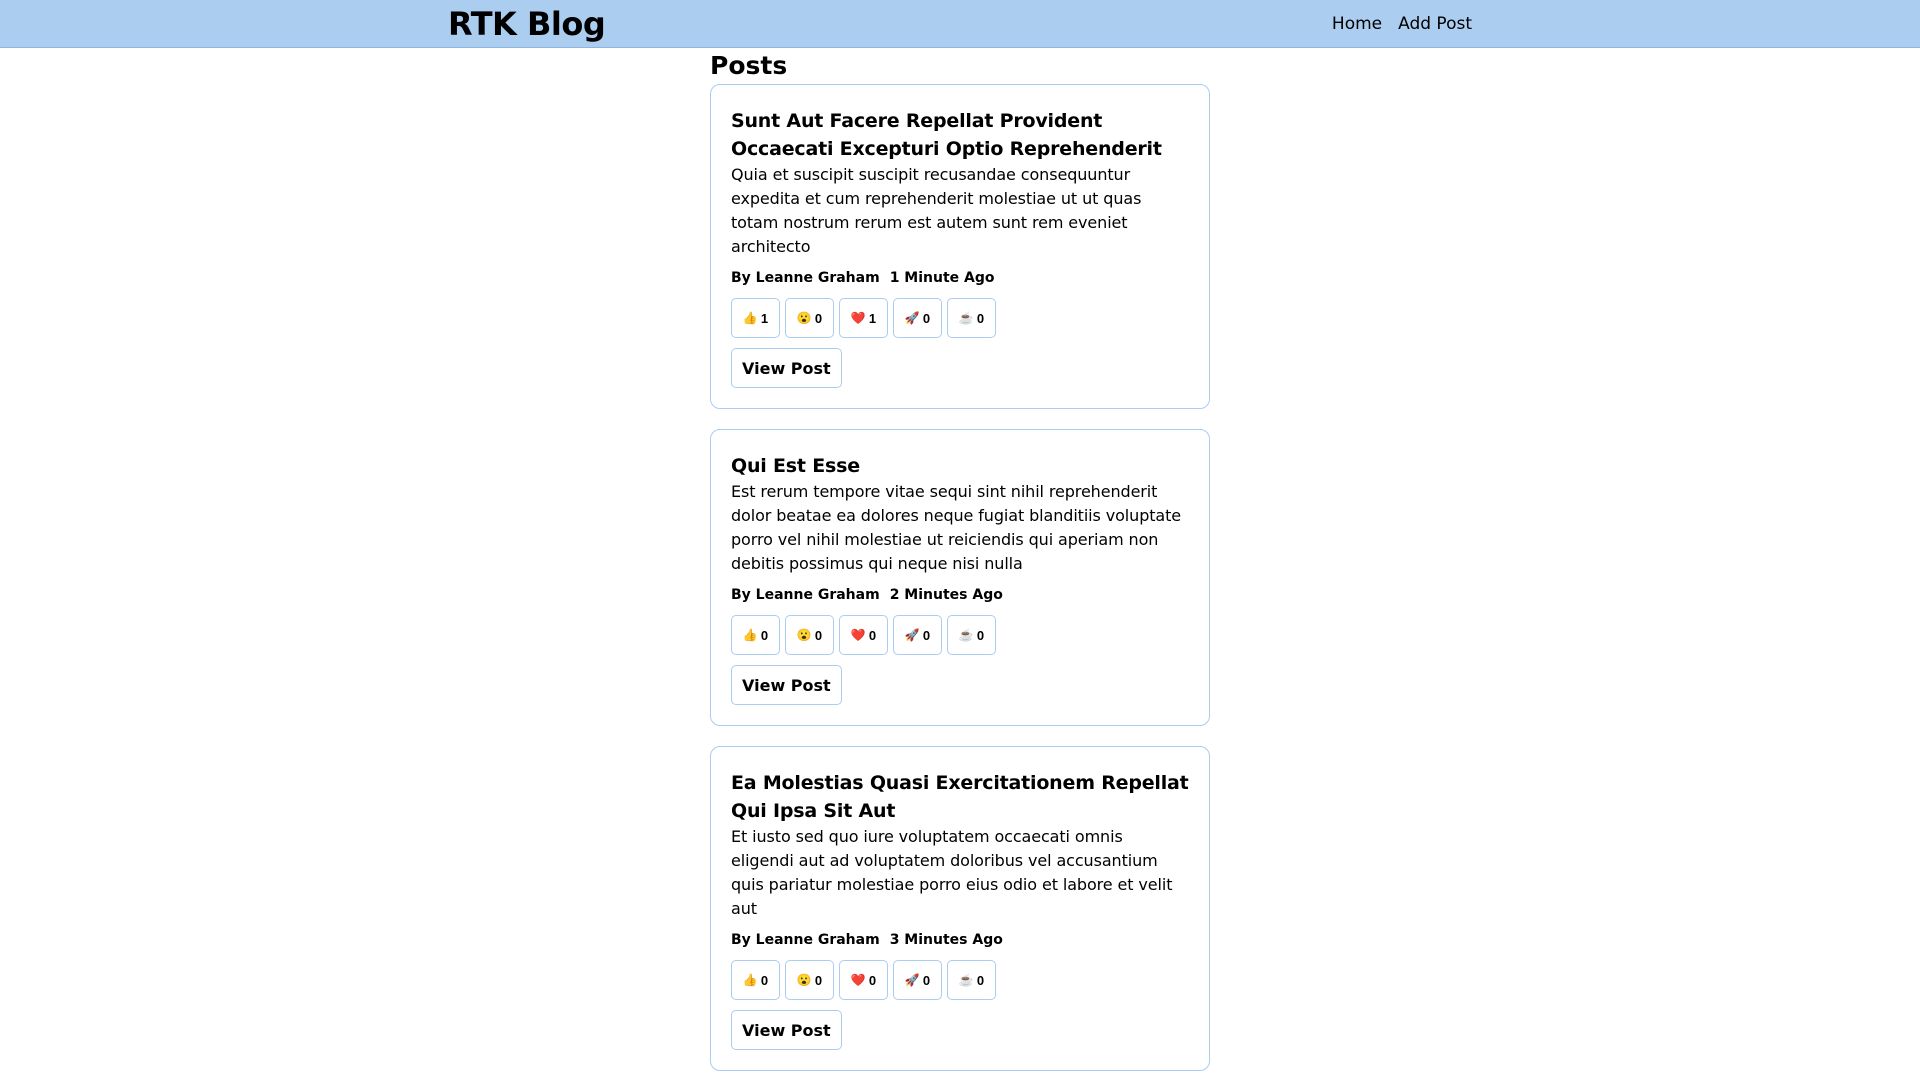 The height and width of the screenshot is (1091, 1920). I want to click on reaction-button-heart: ❤️ 1, so click(863, 318).